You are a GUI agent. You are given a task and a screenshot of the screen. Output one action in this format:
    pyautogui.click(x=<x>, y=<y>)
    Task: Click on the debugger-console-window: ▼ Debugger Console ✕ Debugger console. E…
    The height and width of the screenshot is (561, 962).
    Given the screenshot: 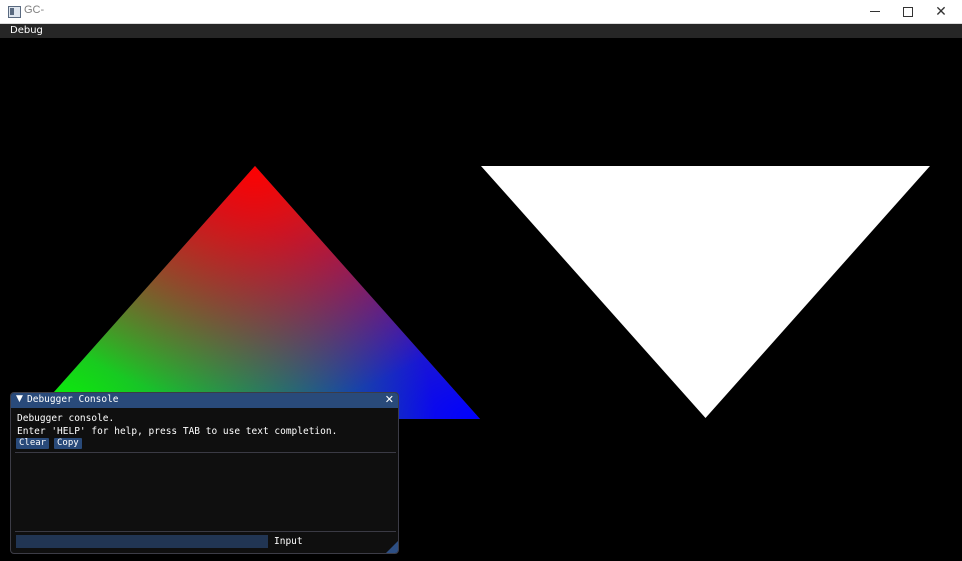 What is the action you would take?
    pyautogui.click(x=204, y=473)
    